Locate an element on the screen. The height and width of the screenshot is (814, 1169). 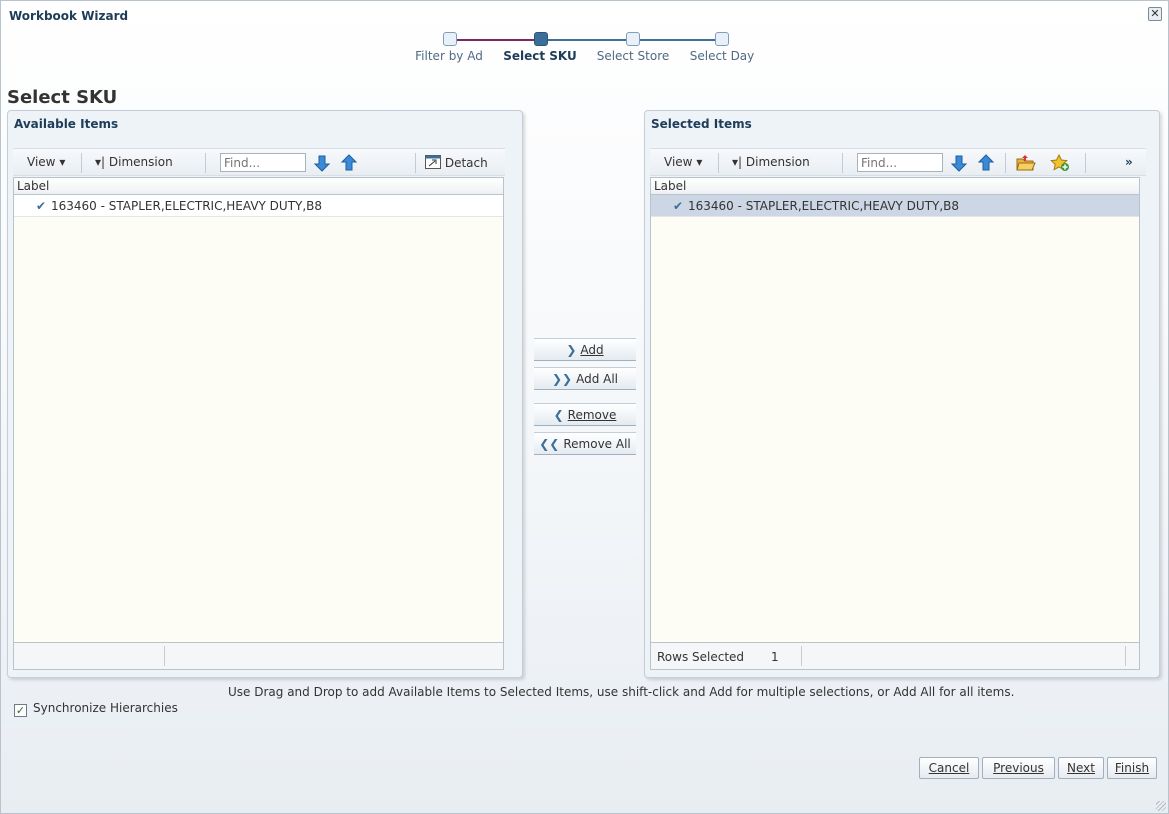
add-all-button: ❯❯ Add All is located at coordinates (585, 378).